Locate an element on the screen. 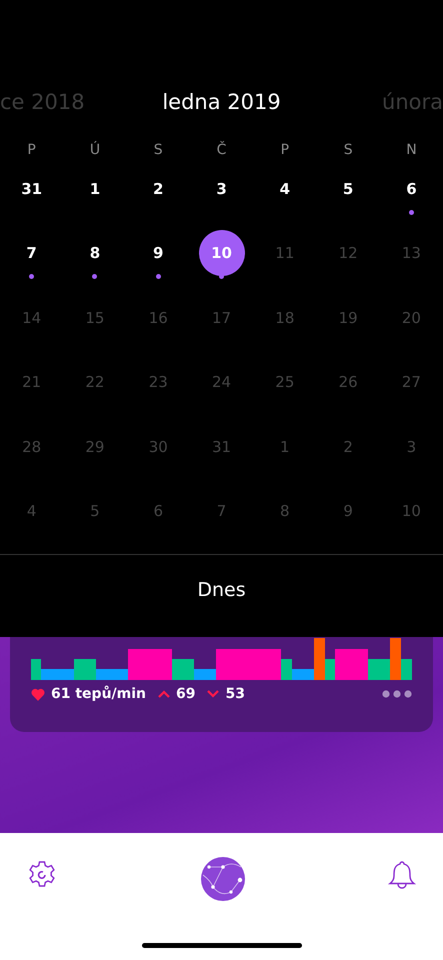  day-cell: 22 is located at coordinates (95, 382).